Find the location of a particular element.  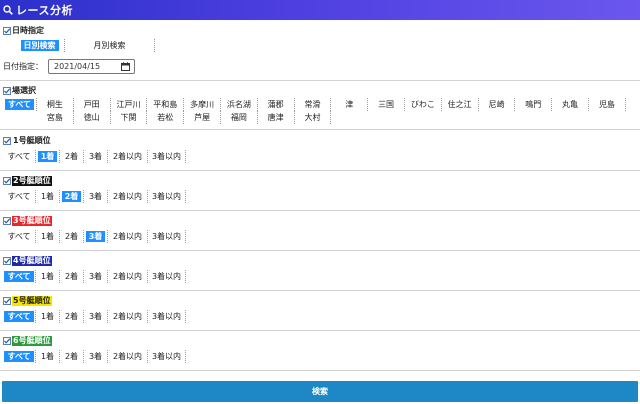

venue-option: 平和島 is located at coordinates (166, 104).